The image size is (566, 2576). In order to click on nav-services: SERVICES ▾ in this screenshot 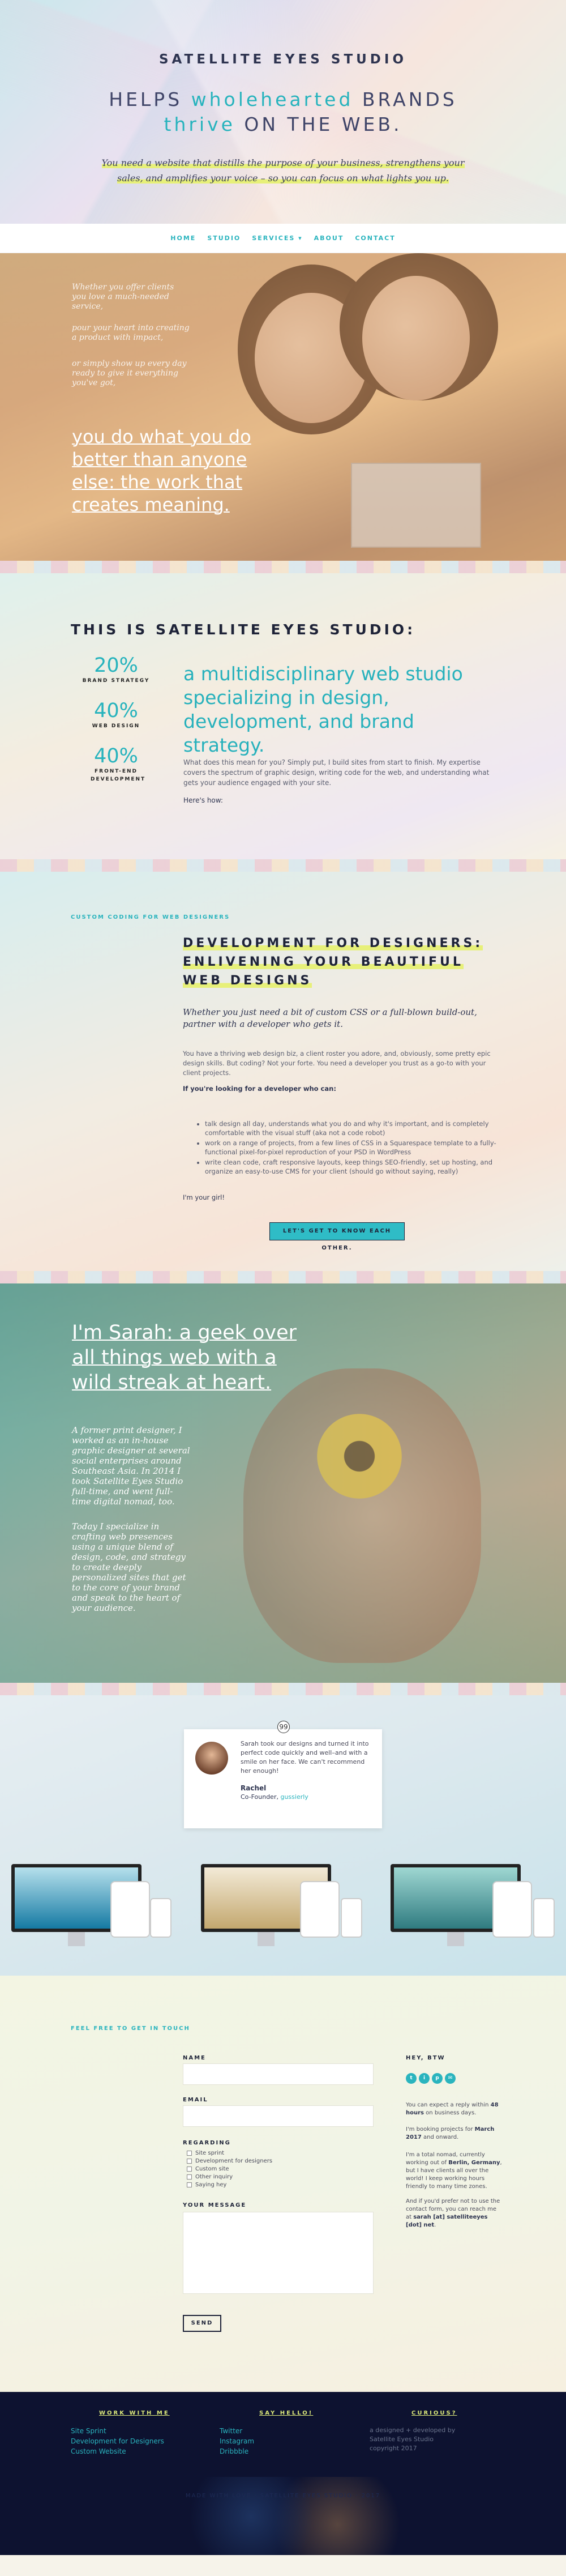, I will do `click(277, 238)`.